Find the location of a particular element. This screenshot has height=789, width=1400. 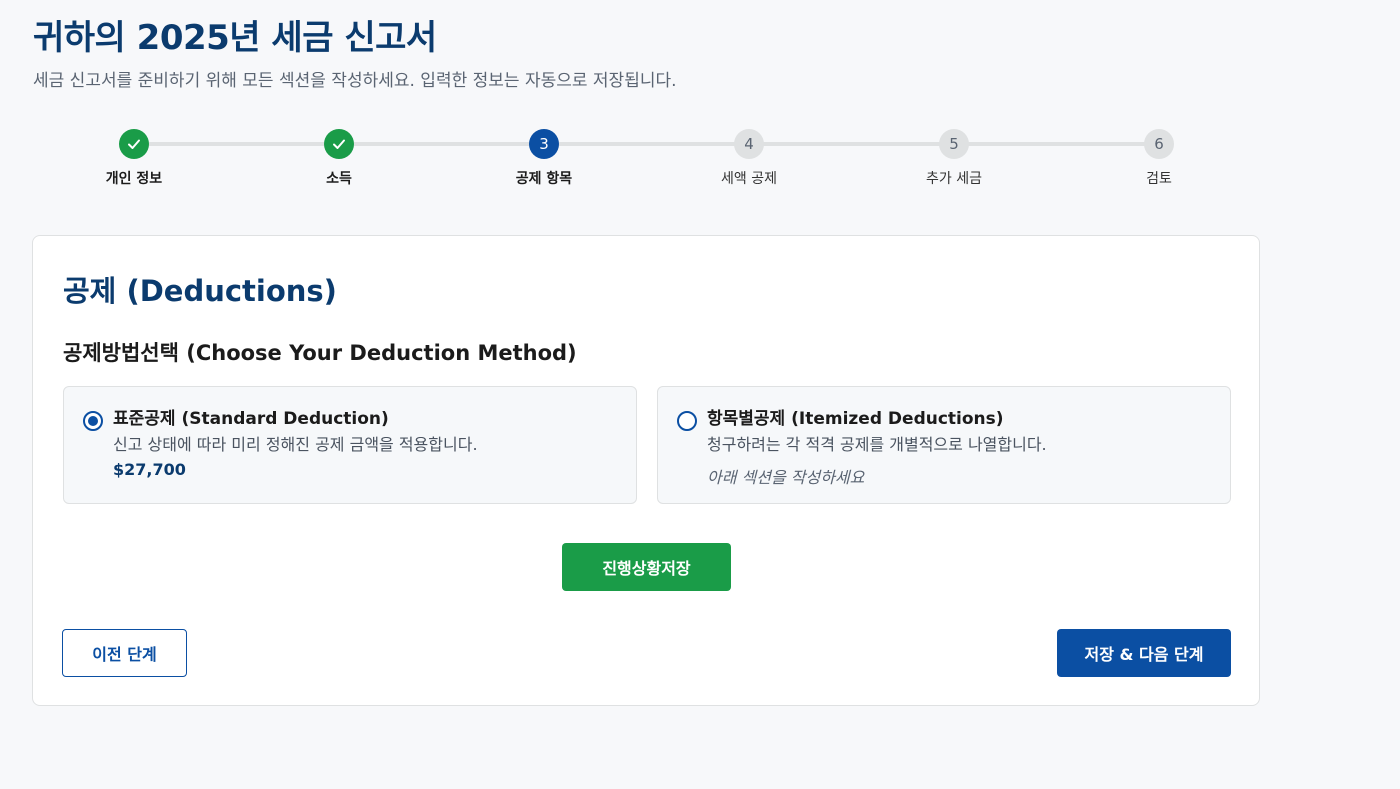

deduction-method-title: 공제방법선택 (Choose Your Deduction Method) is located at coordinates (320, 353).